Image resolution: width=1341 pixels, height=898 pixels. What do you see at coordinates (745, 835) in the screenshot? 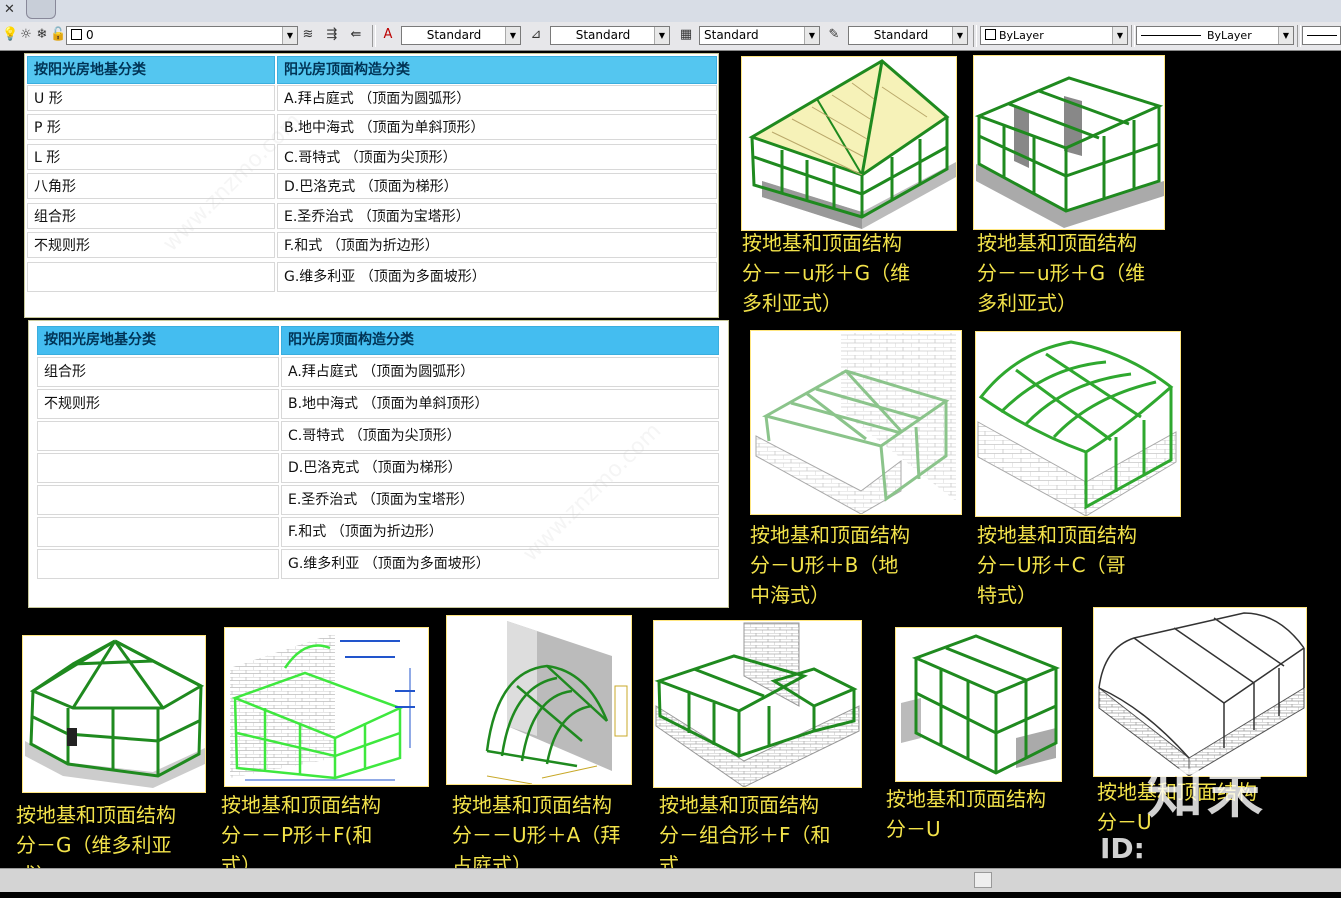
I see `drawing-caption: 按地基和顶面结构 分－组合形＋F（和 式` at bounding box center [745, 835].